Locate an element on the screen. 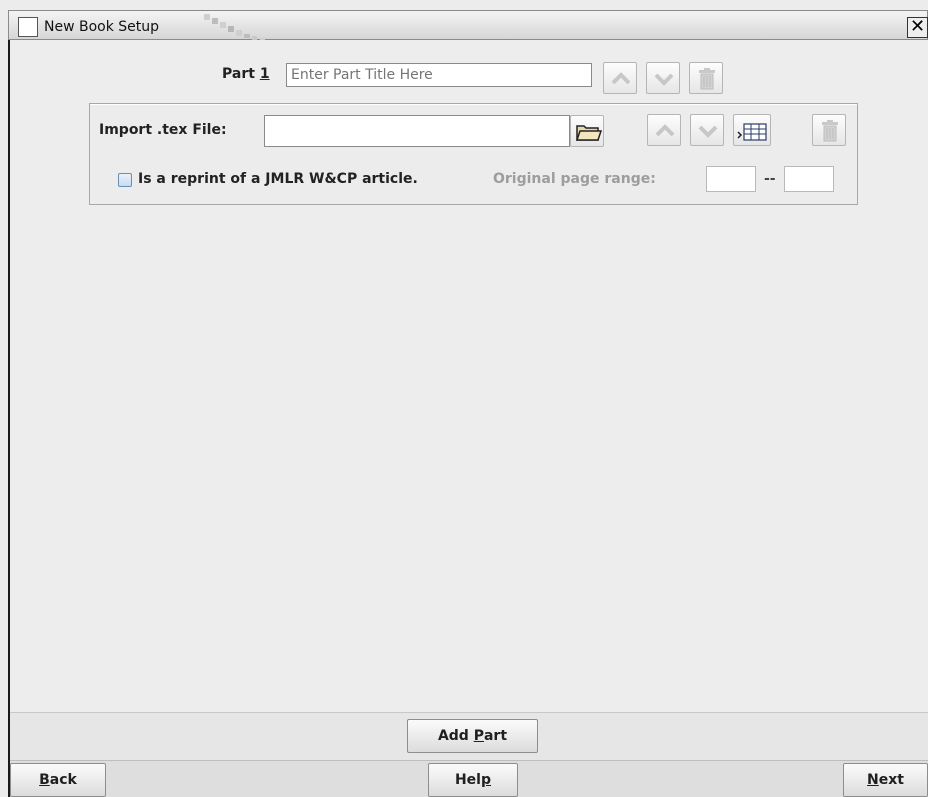 The width and height of the screenshot is (928, 797). insert-file-button is located at coordinates (752, 130).